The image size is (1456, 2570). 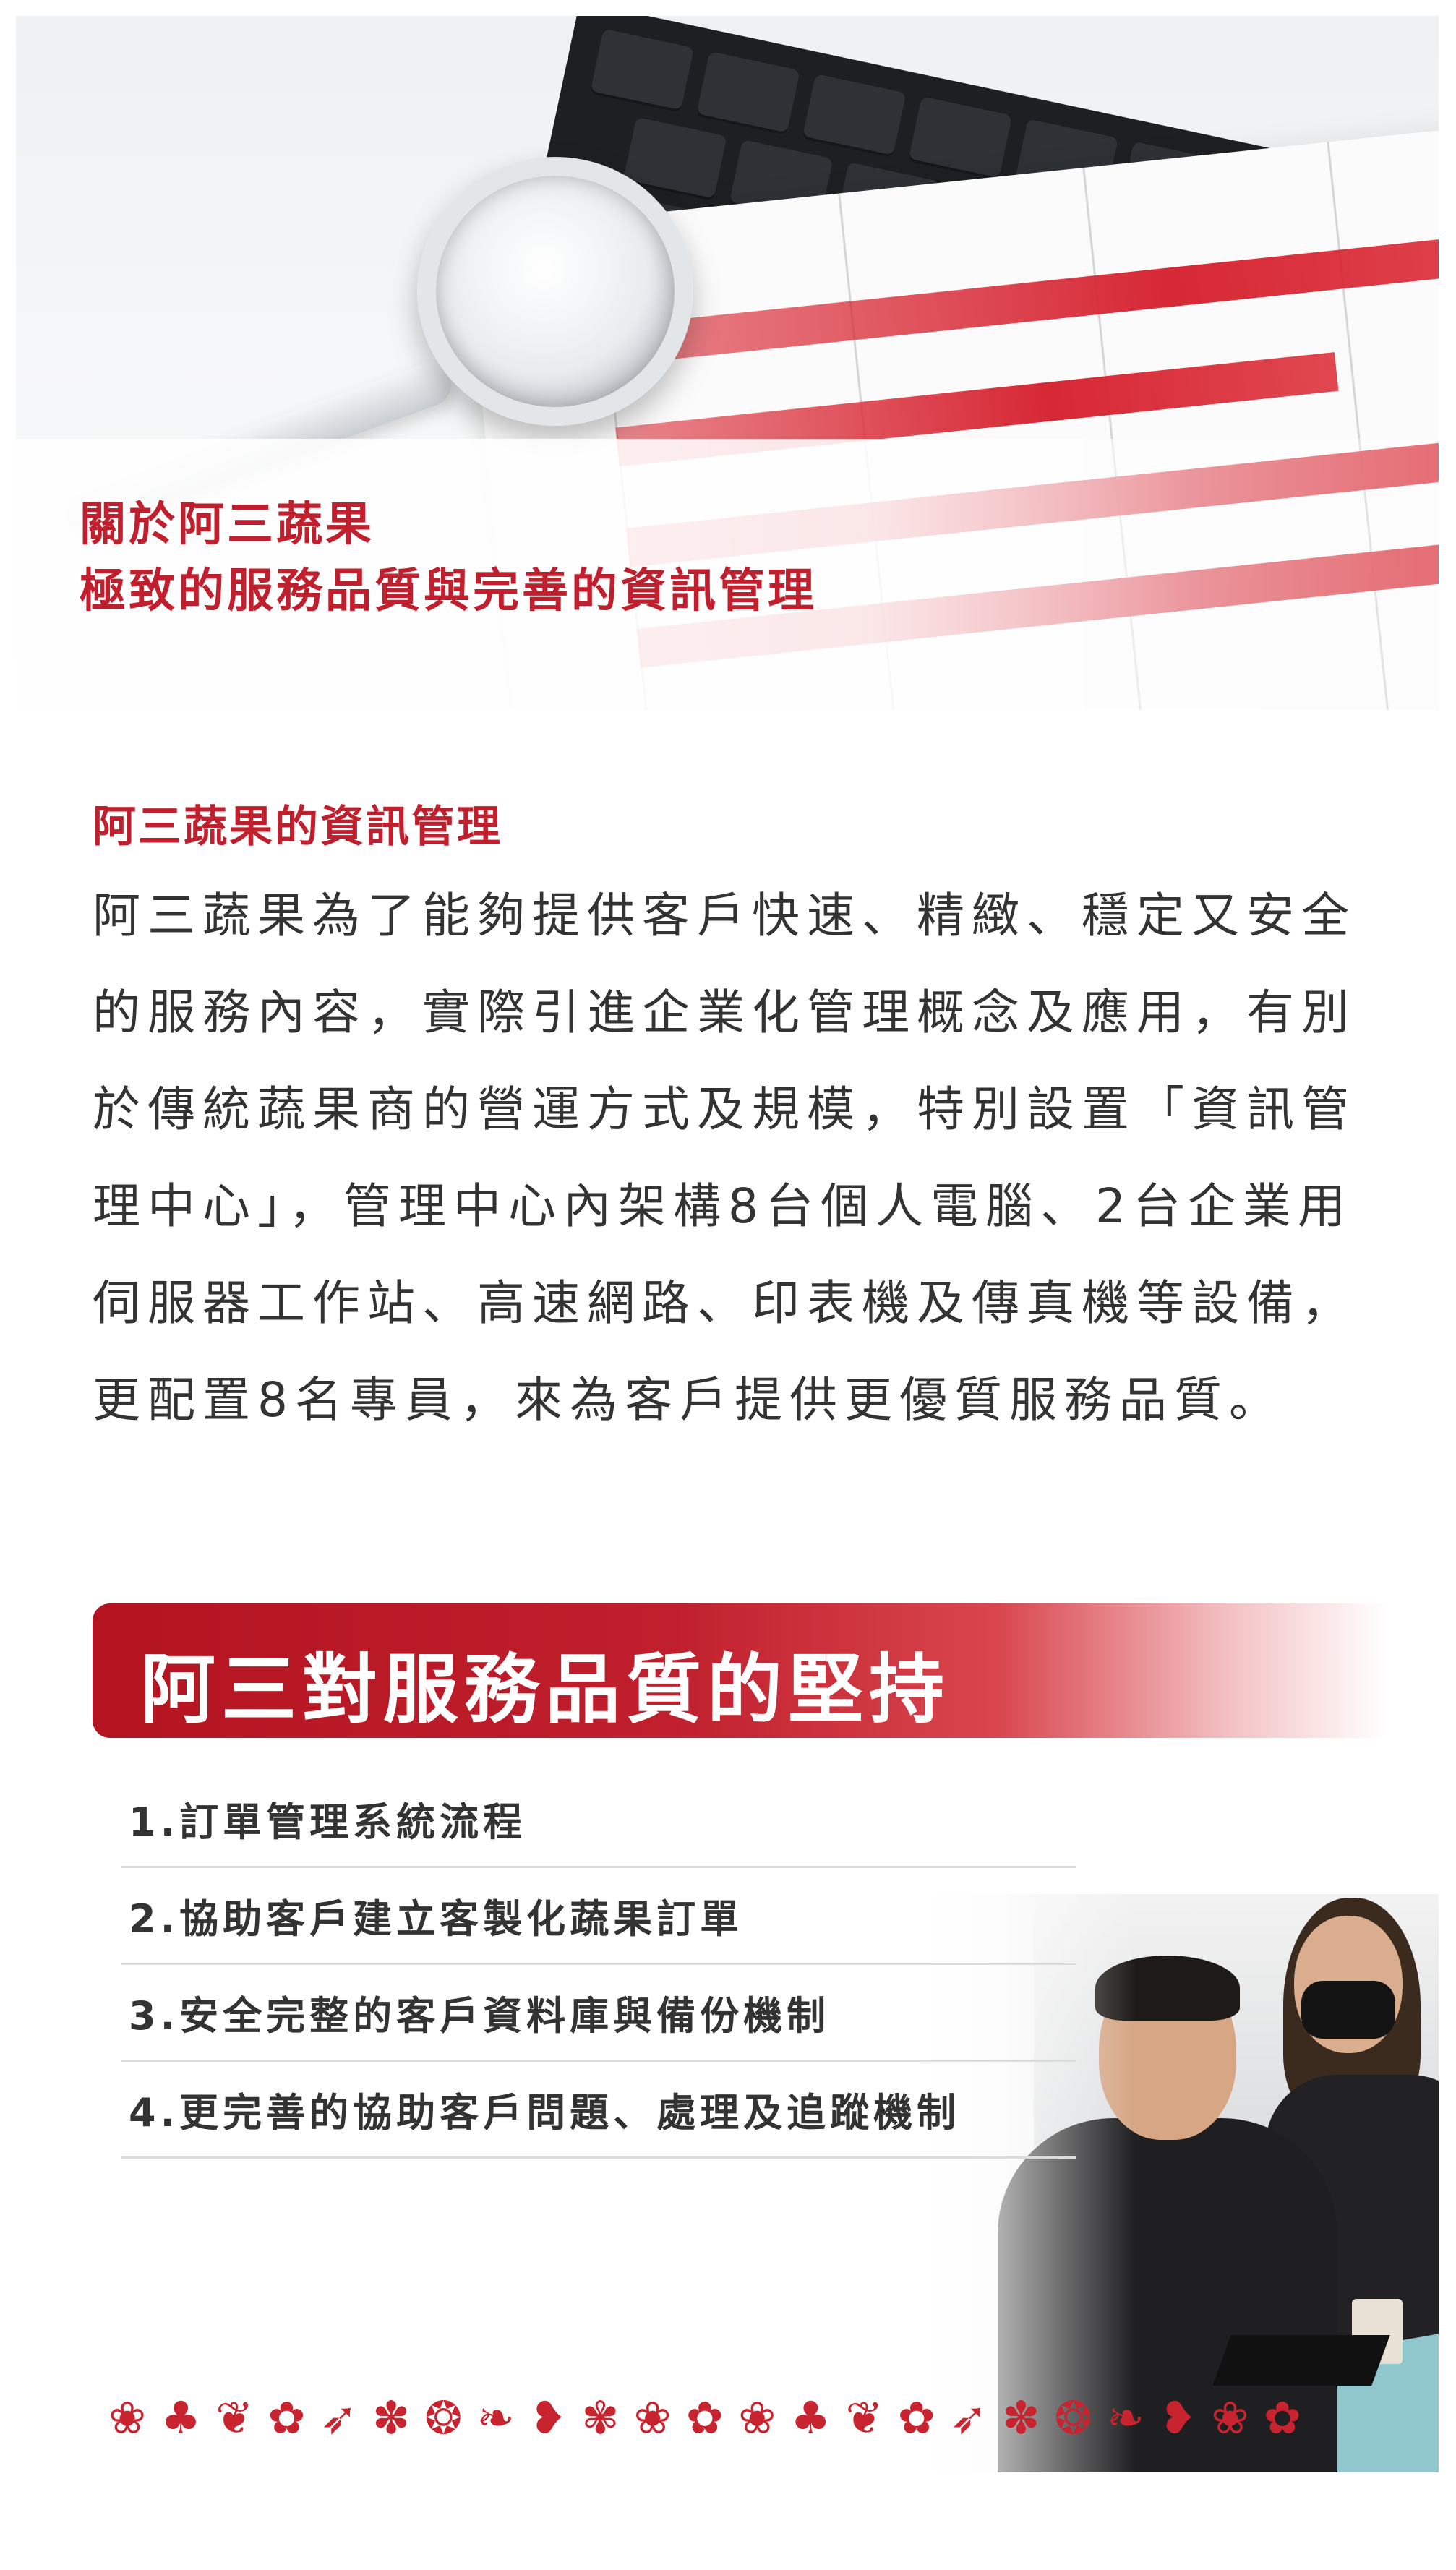 I want to click on commitment-item-3: 3.安全完整的客戶資料庫與備份機制, so click(x=598, y=2013).